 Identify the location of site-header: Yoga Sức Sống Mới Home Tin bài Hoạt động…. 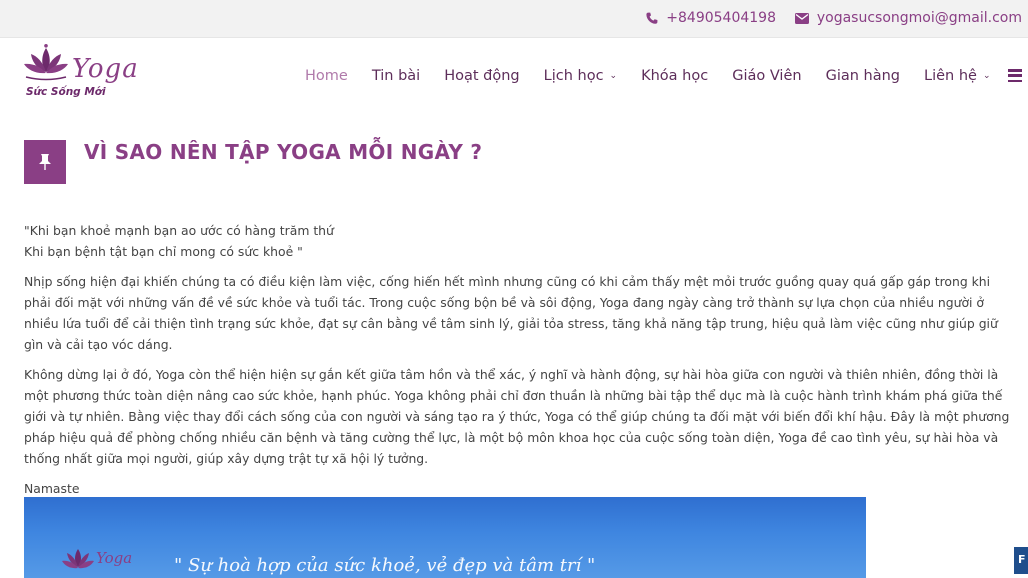
(514, 78).